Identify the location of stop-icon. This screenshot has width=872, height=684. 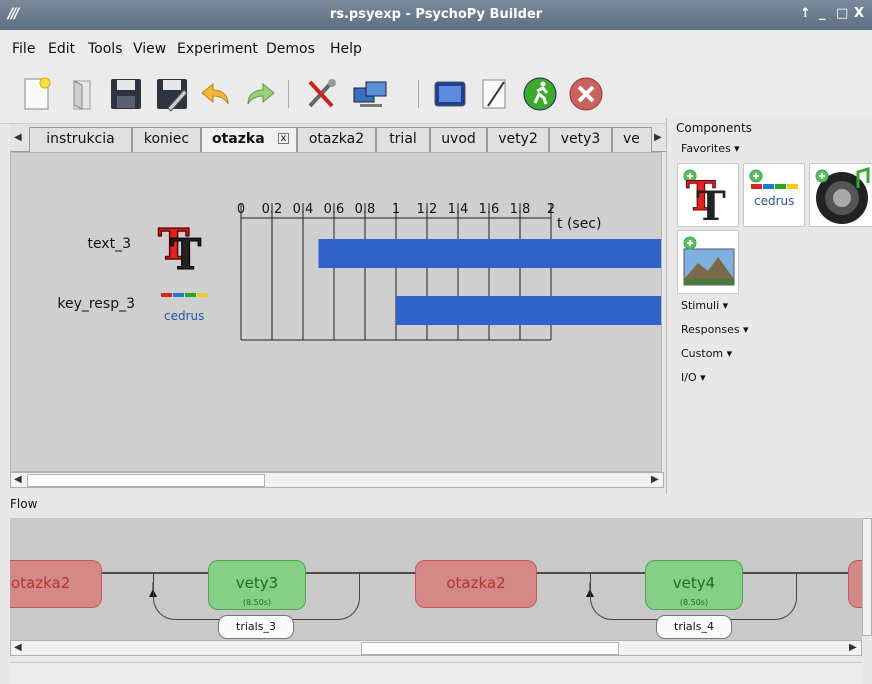
(586, 94).